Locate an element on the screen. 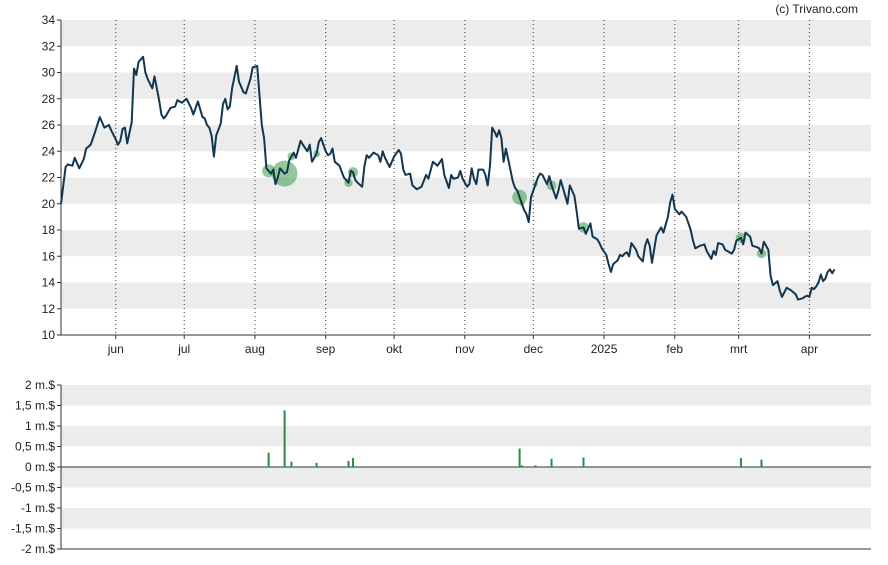 This screenshot has width=888, height=565. x-tick-label: aug is located at coordinates (255, 349).